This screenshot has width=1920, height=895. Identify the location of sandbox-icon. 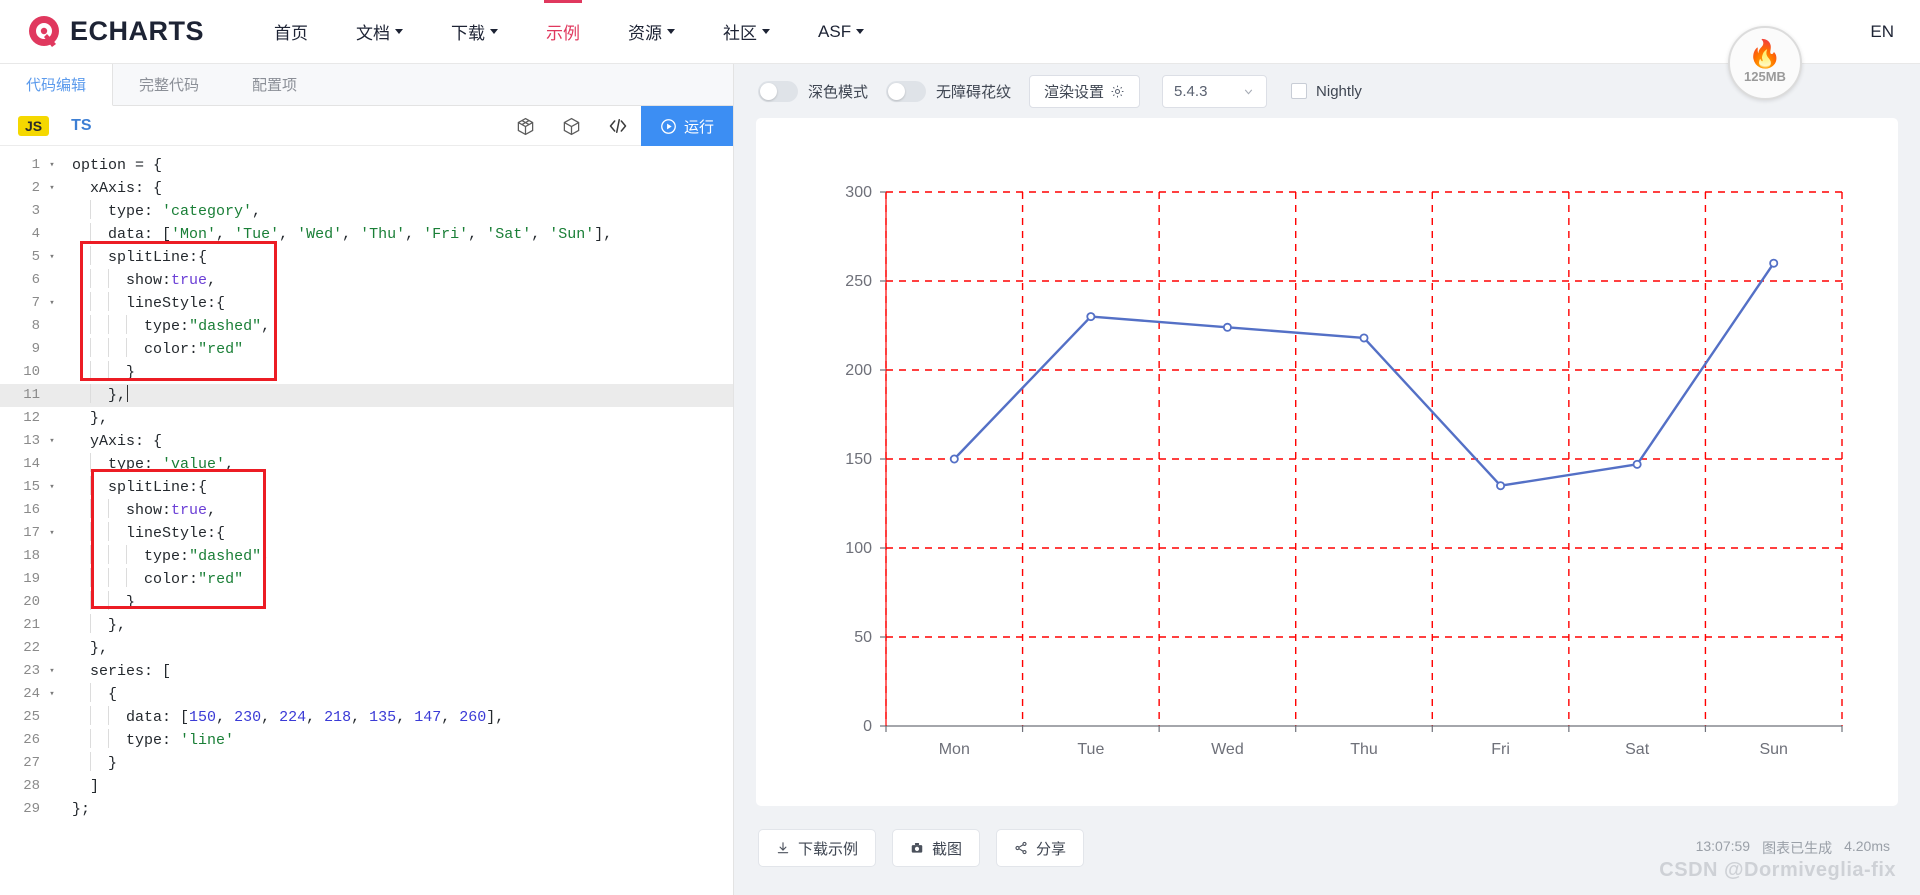
(526, 126).